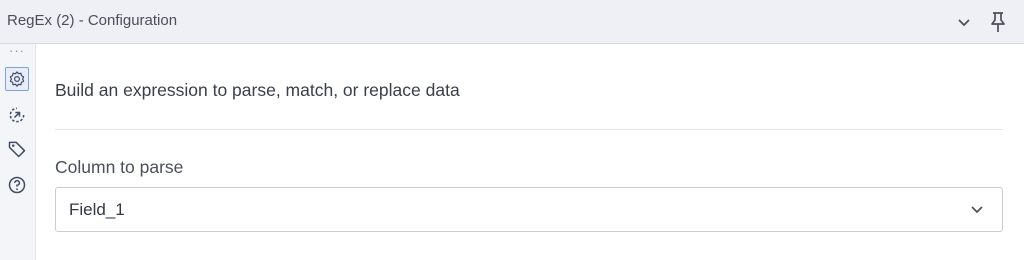  I want to click on panel-title: RegEx (2) - Configuration, so click(92, 20).